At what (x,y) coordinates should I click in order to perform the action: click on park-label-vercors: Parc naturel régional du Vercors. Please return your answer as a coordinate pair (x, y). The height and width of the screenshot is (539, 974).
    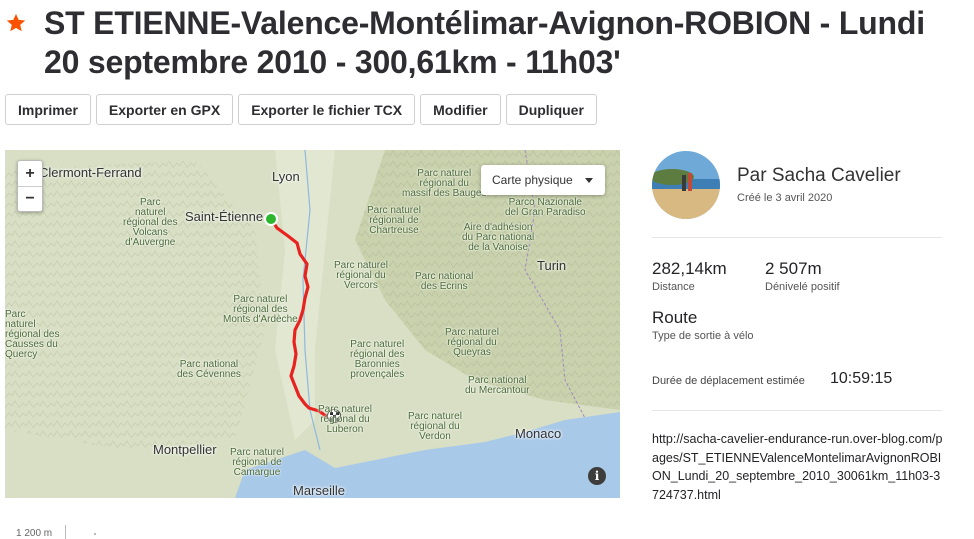
    Looking at the image, I should click on (361, 275).